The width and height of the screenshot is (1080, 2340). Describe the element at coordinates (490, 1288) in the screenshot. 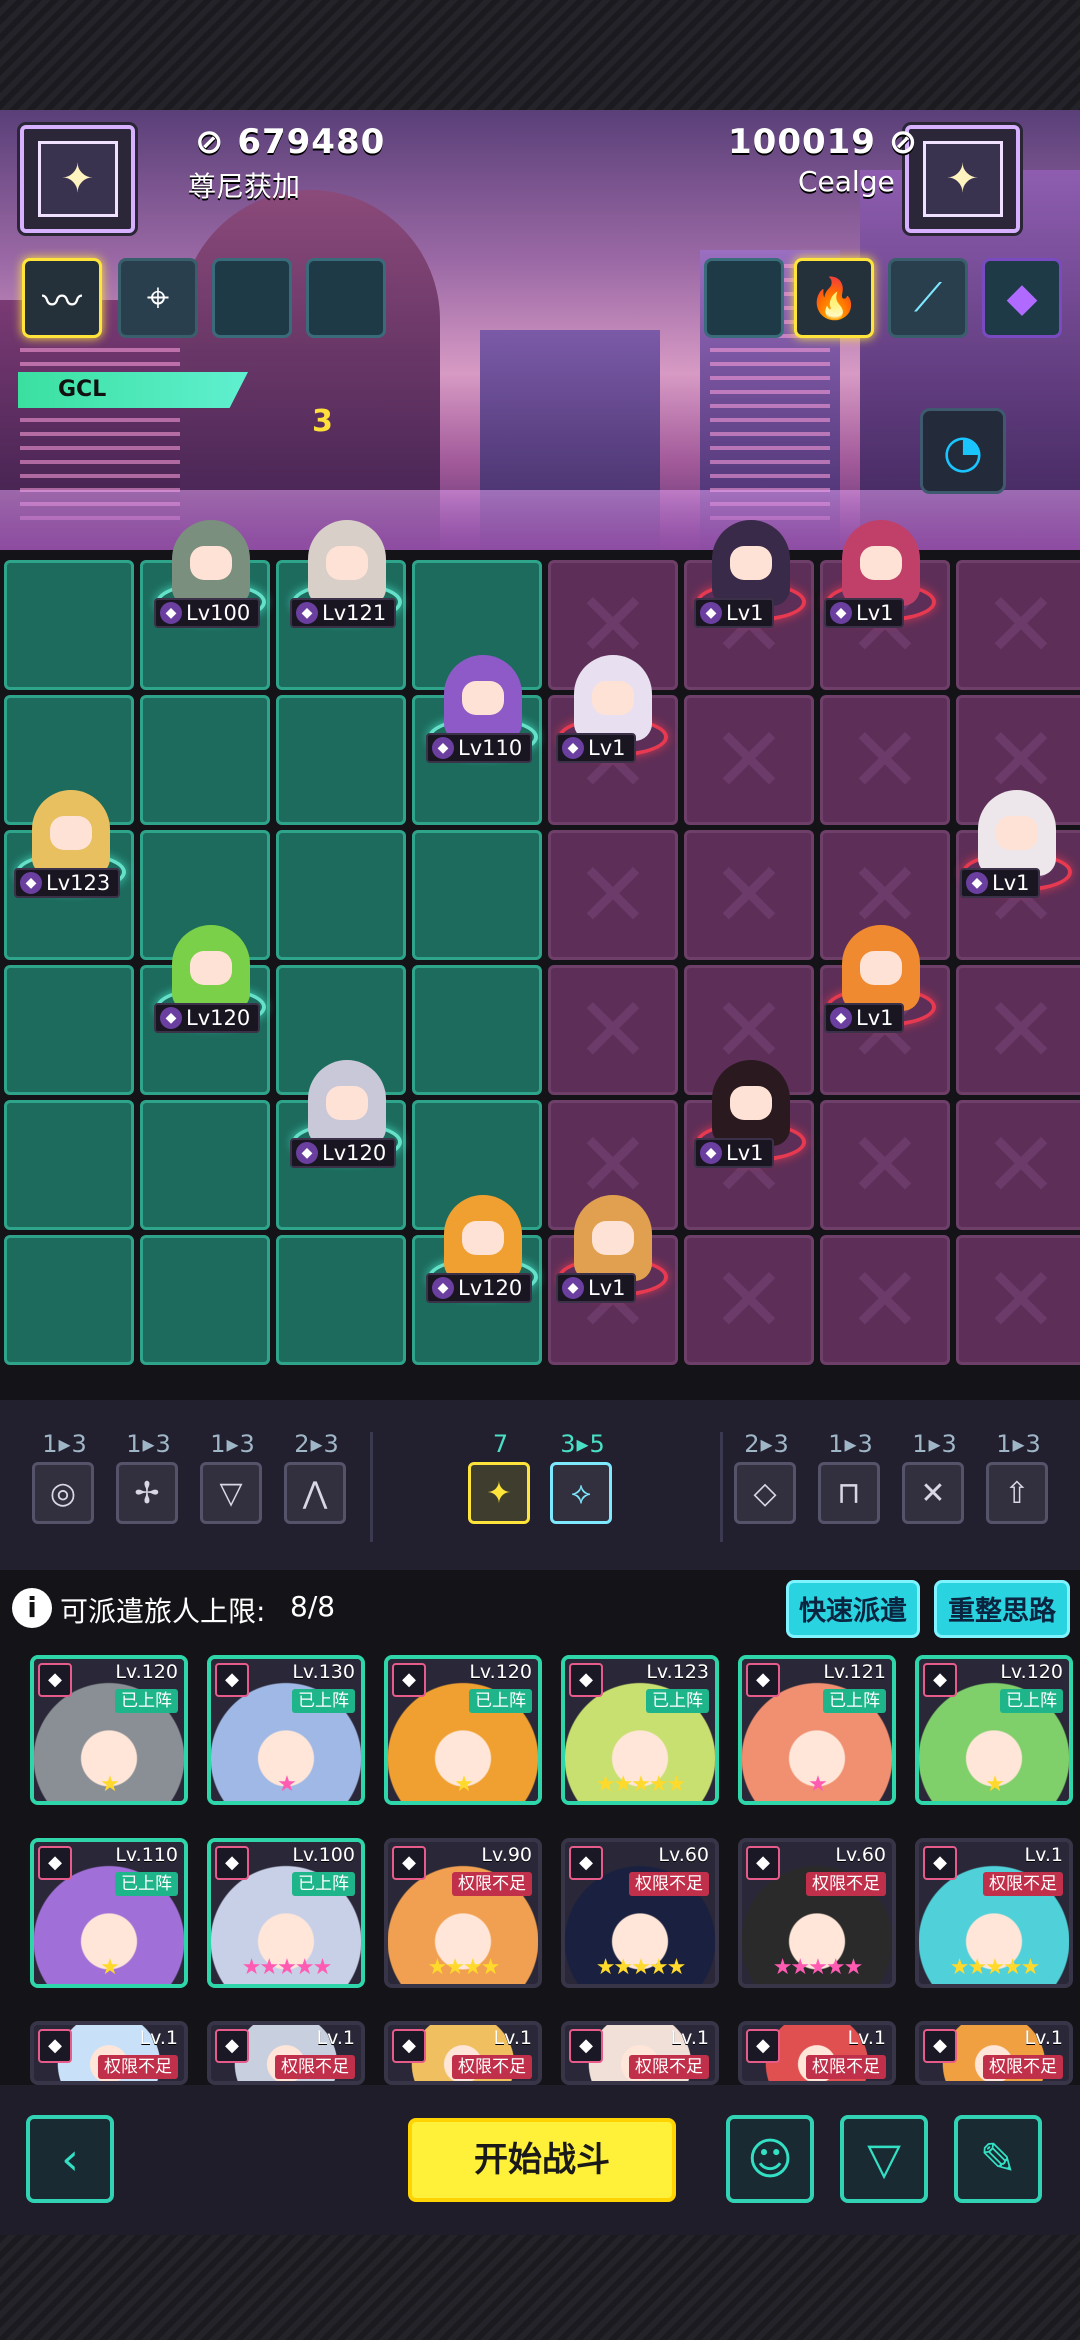

I see `unit-level: Lv120` at that location.